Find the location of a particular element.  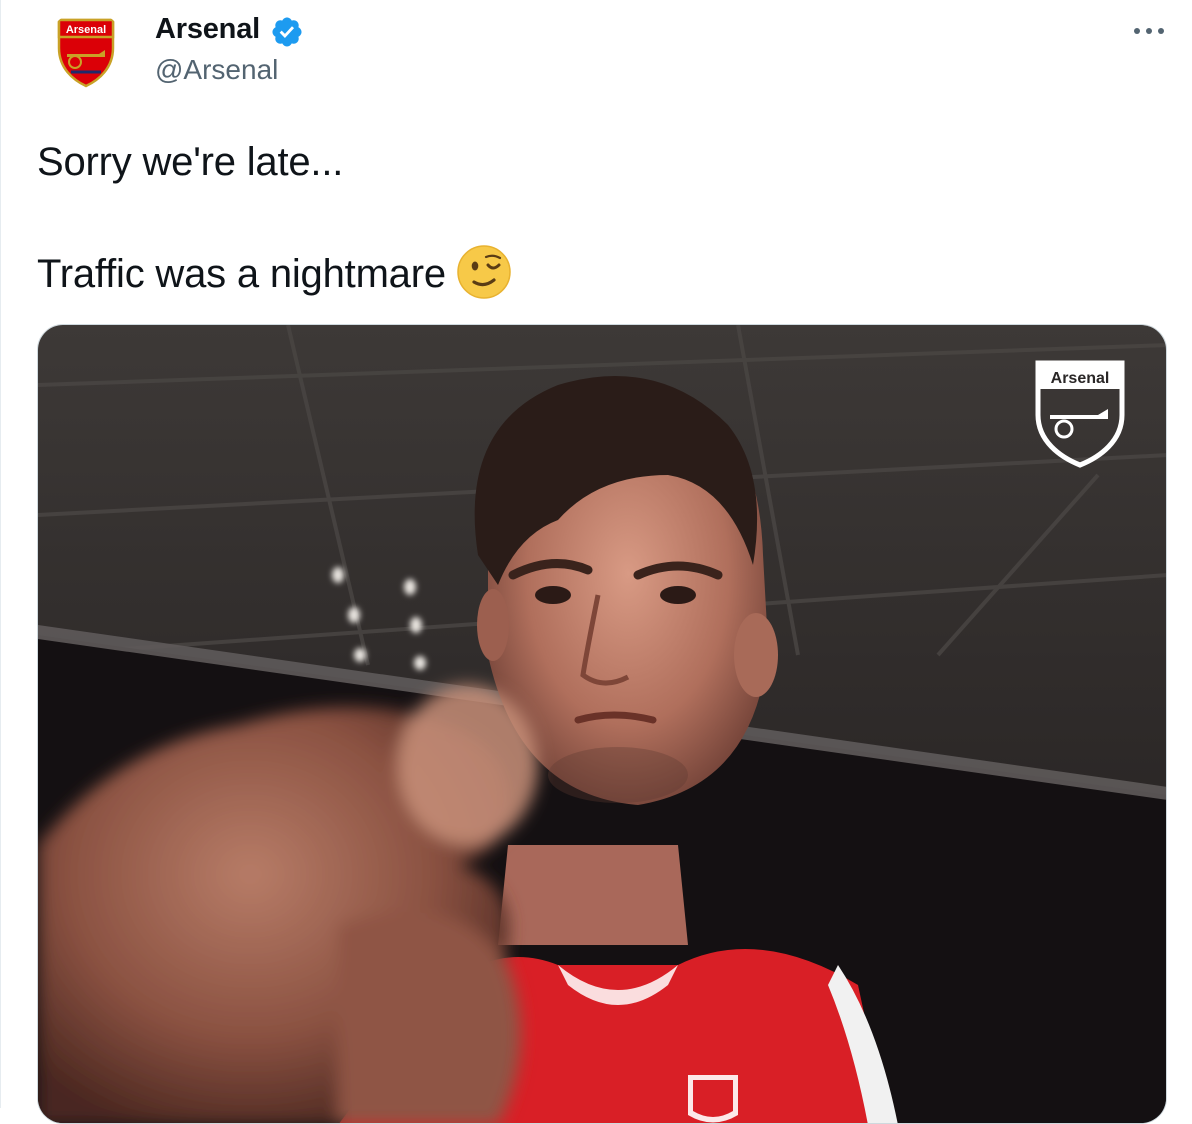

avatar: Arsenal is located at coordinates (86, 51).